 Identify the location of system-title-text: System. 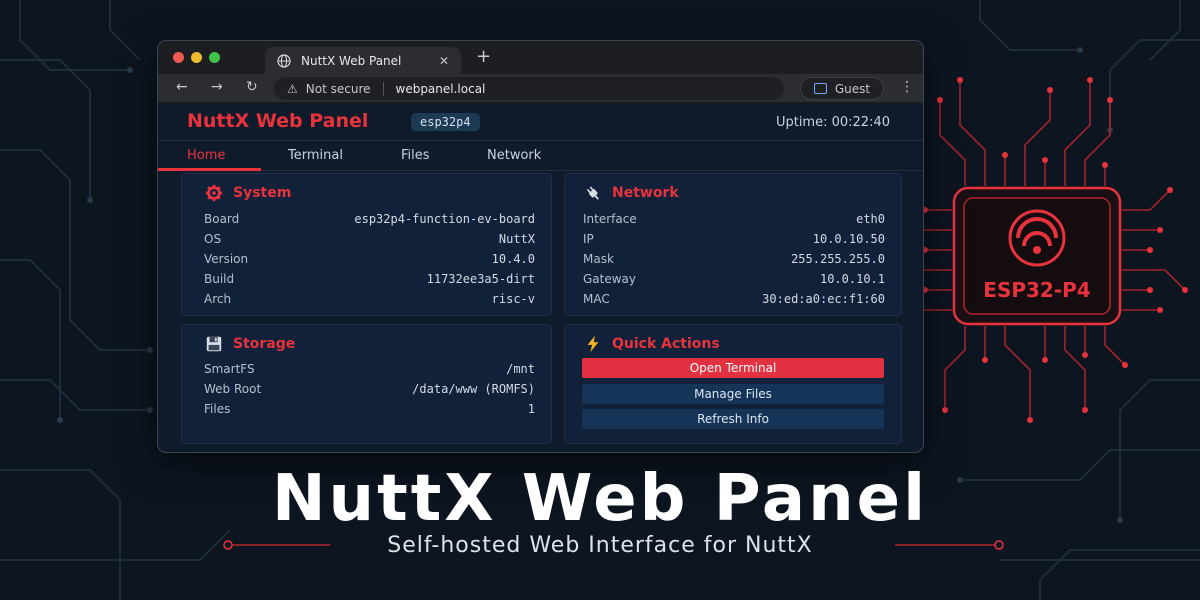
(262, 193).